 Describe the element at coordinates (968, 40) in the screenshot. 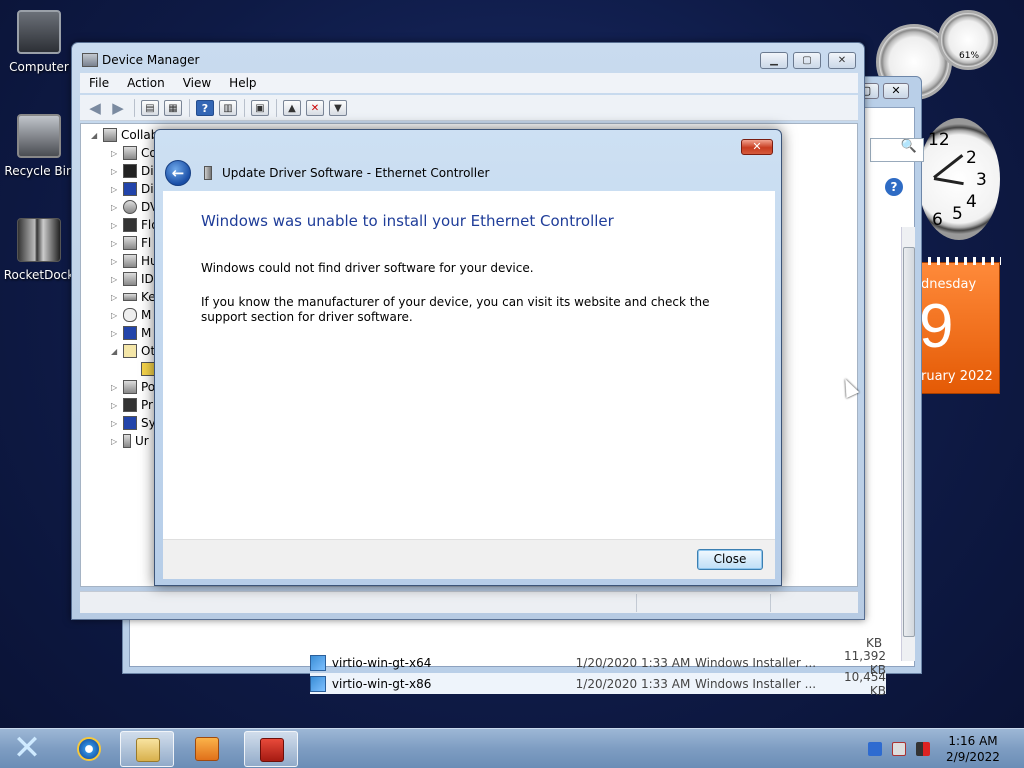

I see `memory-meter-gadget: 61%` at that location.